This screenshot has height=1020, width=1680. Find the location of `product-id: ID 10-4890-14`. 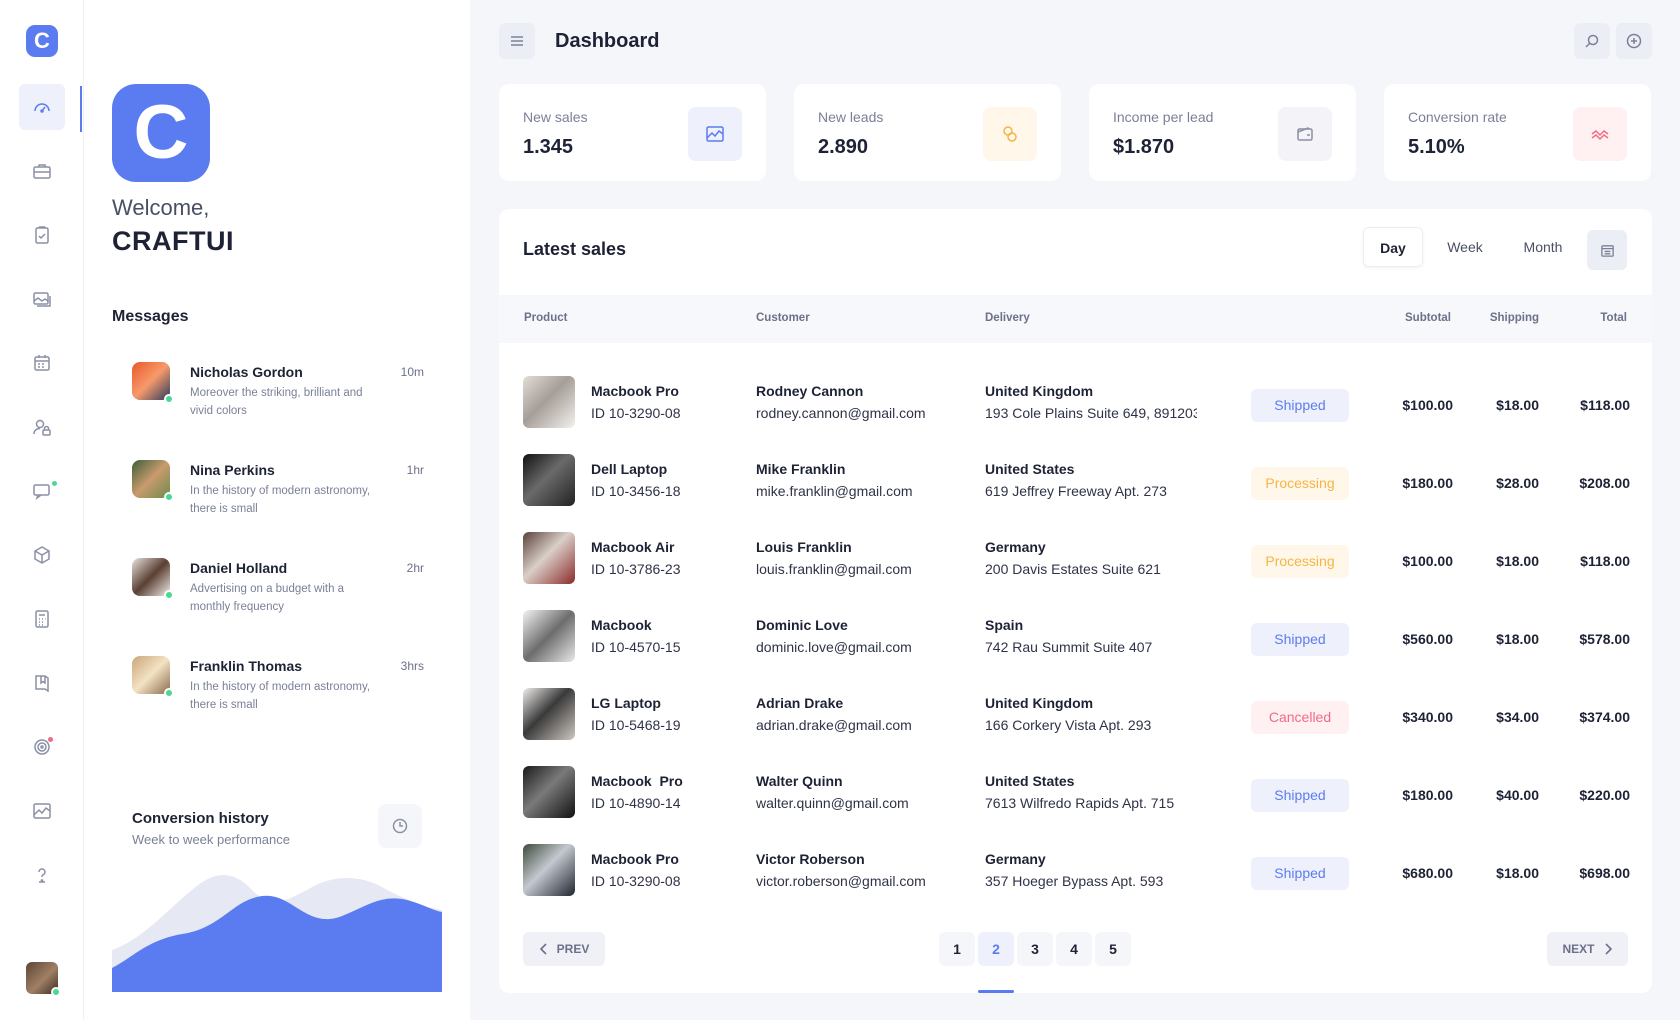

product-id: ID 10-4890-14 is located at coordinates (636, 803).